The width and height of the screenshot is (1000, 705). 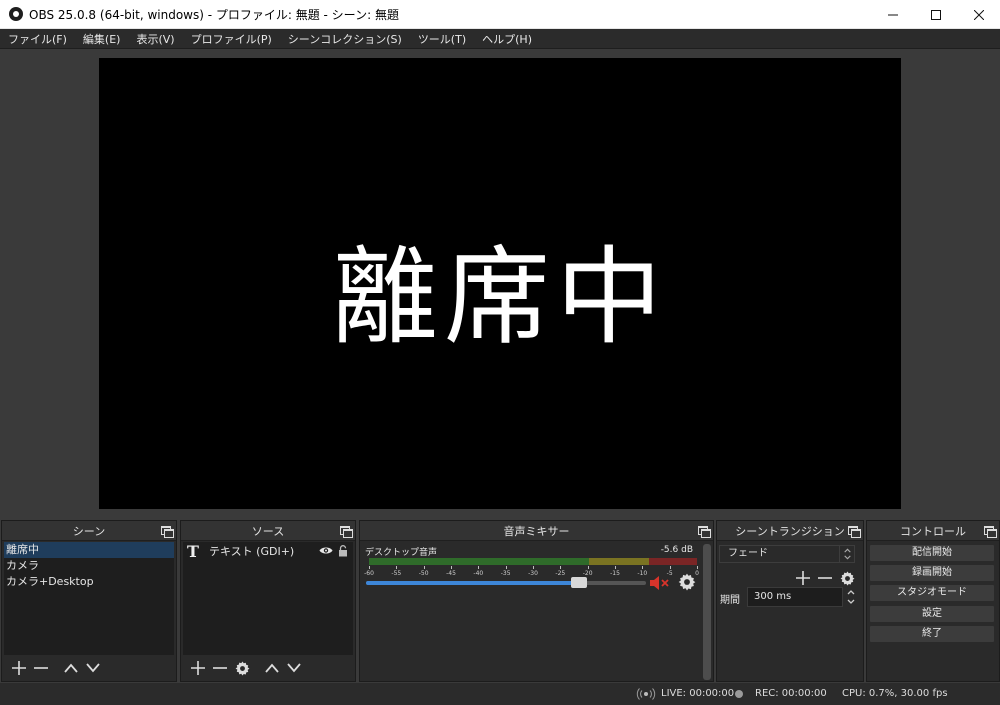 I want to click on meter-tick-label: -20, so click(x=587, y=573).